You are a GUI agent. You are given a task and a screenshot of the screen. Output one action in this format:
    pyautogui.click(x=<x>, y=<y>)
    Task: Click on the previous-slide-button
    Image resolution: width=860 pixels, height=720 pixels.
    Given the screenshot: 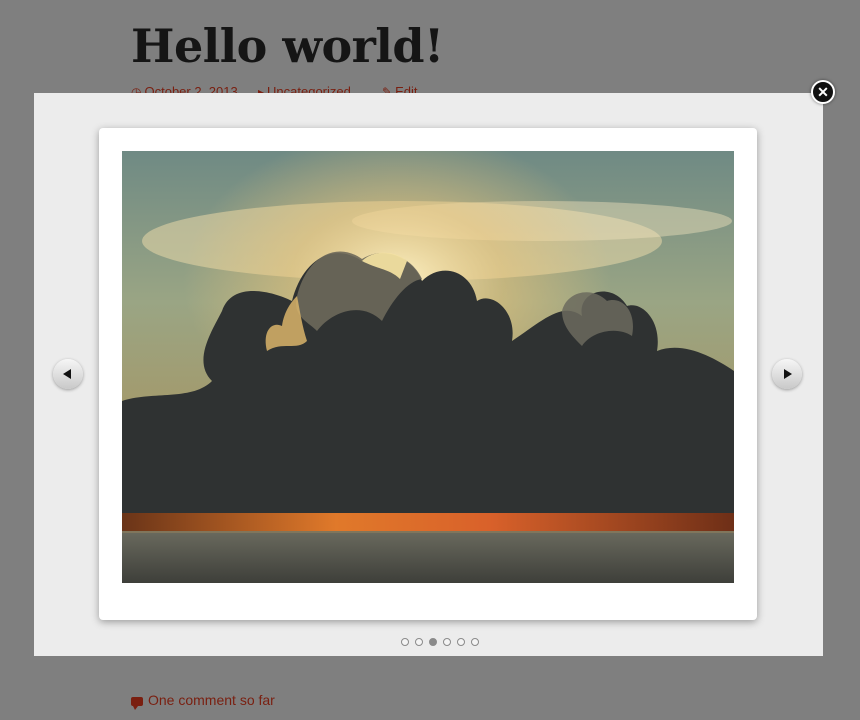 What is the action you would take?
    pyautogui.click(x=68, y=374)
    